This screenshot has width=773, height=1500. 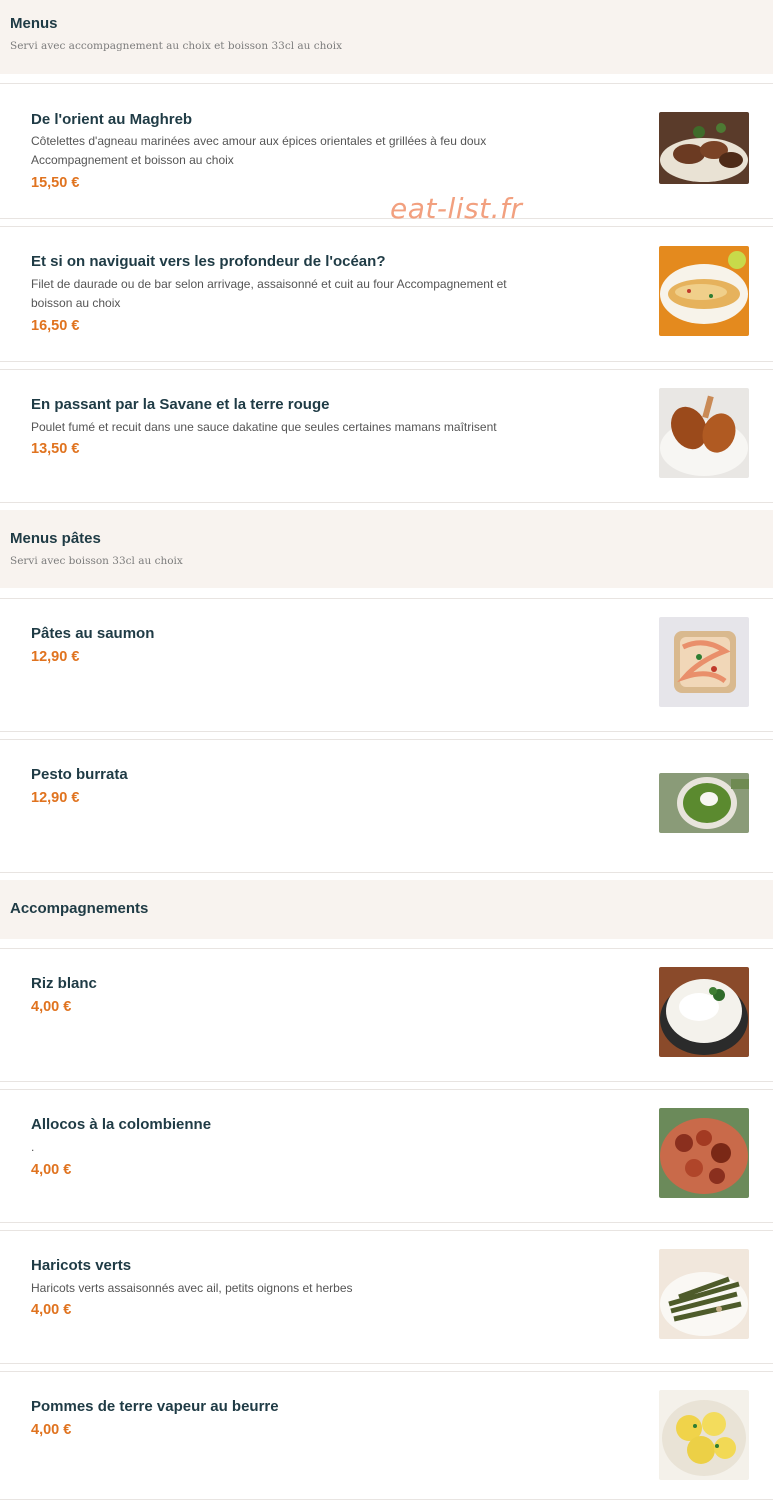 What do you see at coordinates (55, 183) in the screenshot?
I see `item-price: 15,50 €` at bounding box center [55, 183].